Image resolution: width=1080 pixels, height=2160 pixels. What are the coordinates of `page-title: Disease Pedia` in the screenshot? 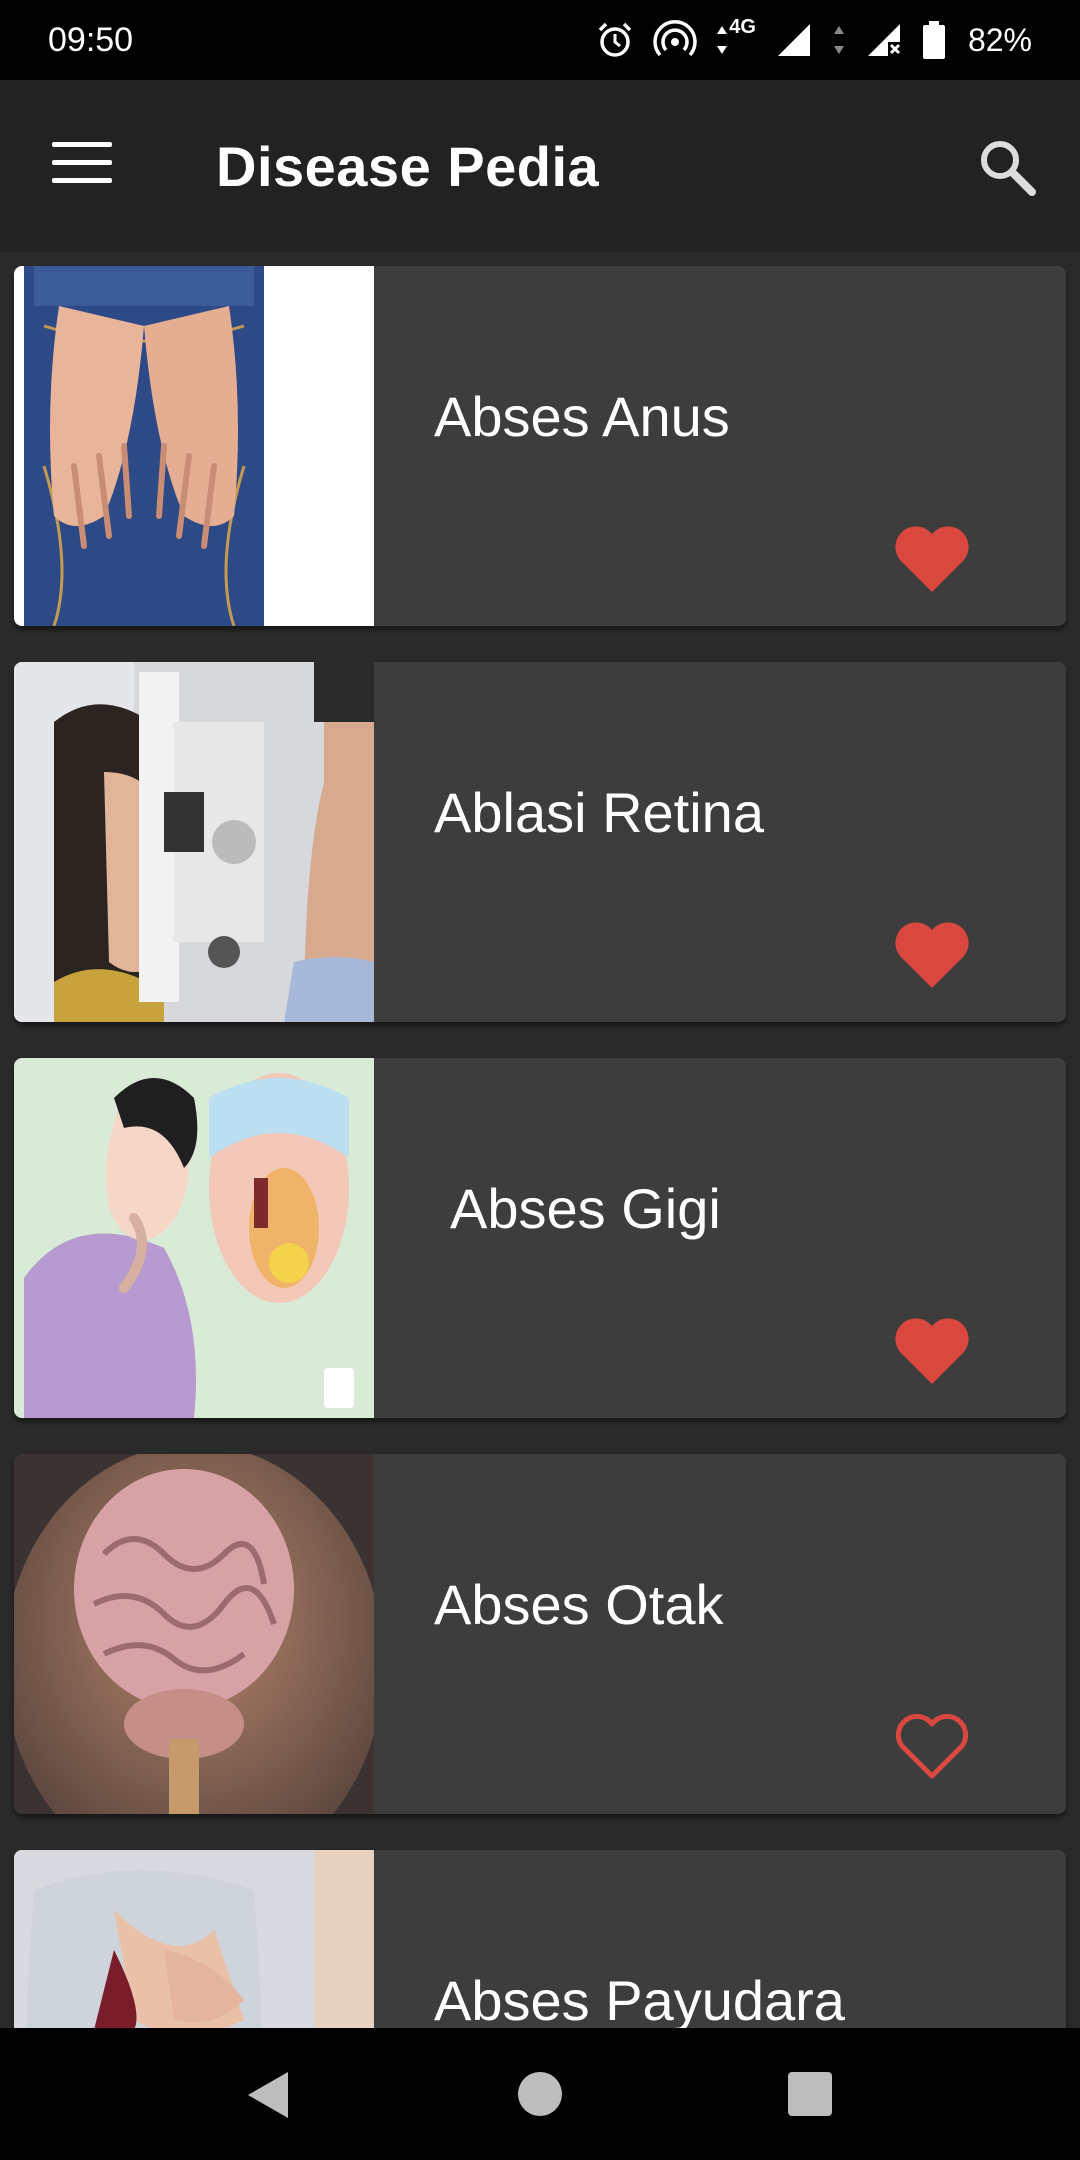 It's located at (408, 166).